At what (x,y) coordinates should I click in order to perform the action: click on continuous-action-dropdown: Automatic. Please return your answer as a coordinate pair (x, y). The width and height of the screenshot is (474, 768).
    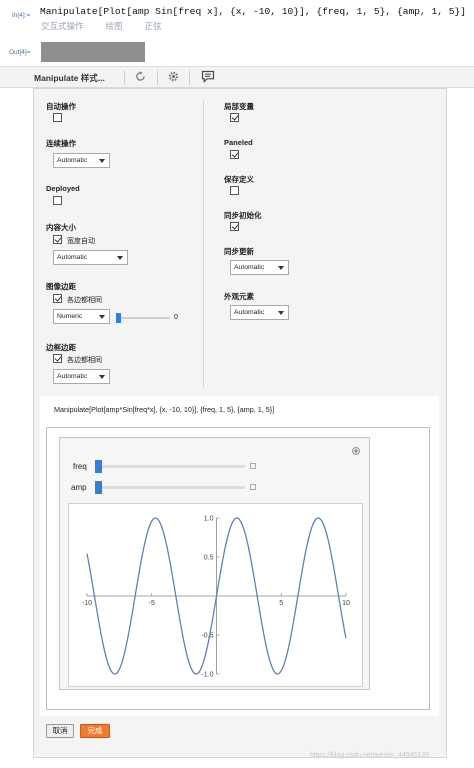
    Looking at the image, I should click on (81, 160).